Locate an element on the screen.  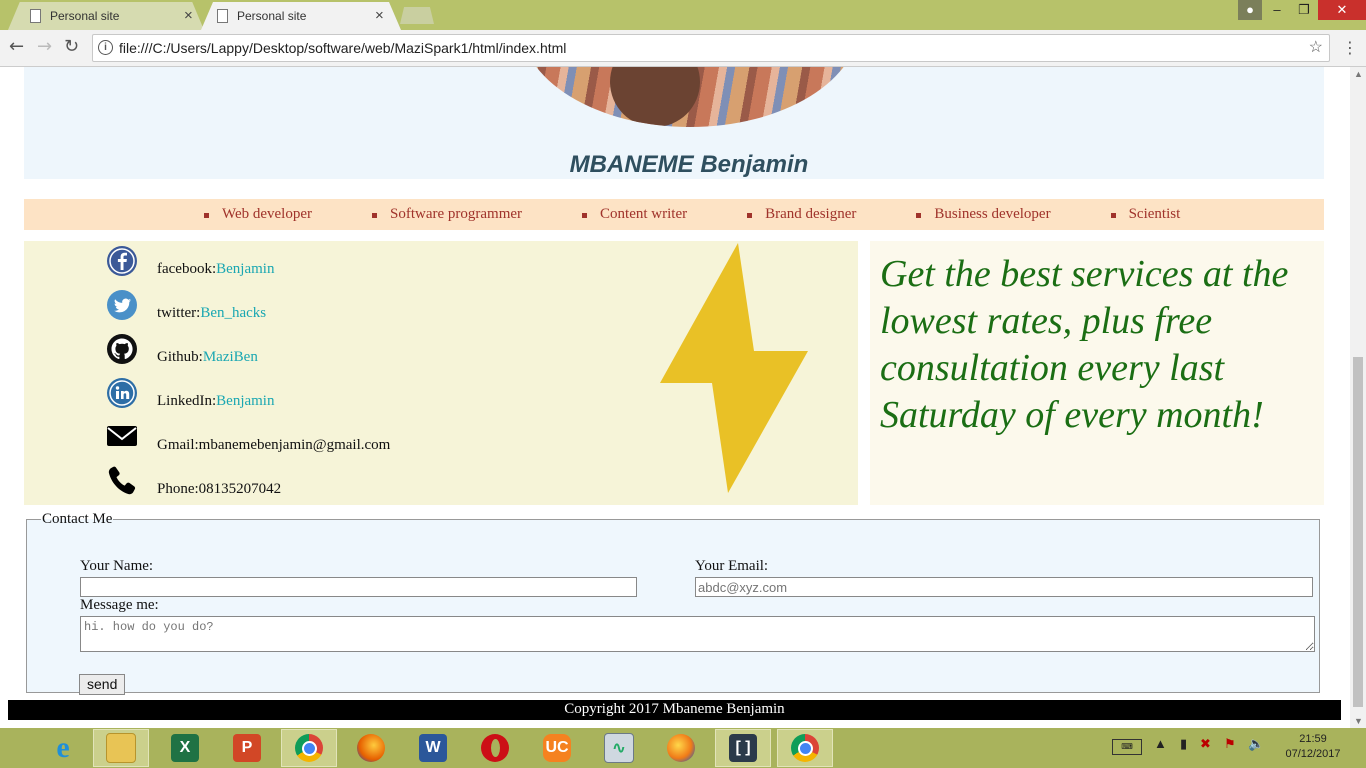
name-label: Your Name: is located at coordinates (117, 566).